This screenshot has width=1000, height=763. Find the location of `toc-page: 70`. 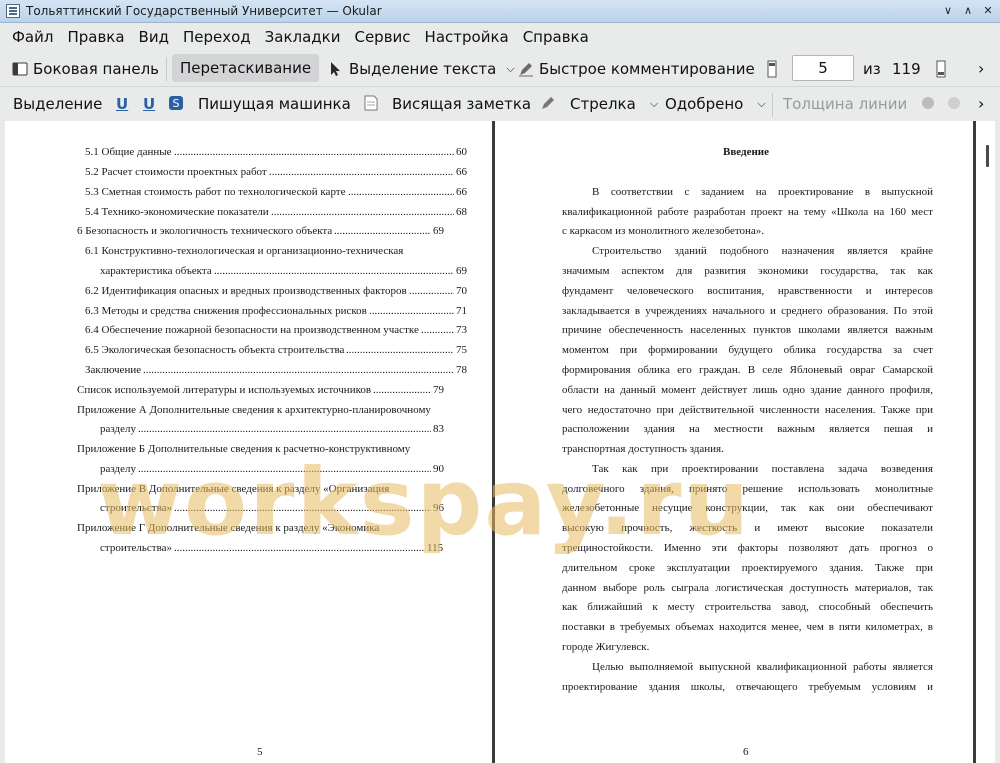

toc-page: 70 is located at coordinates (461, 291).